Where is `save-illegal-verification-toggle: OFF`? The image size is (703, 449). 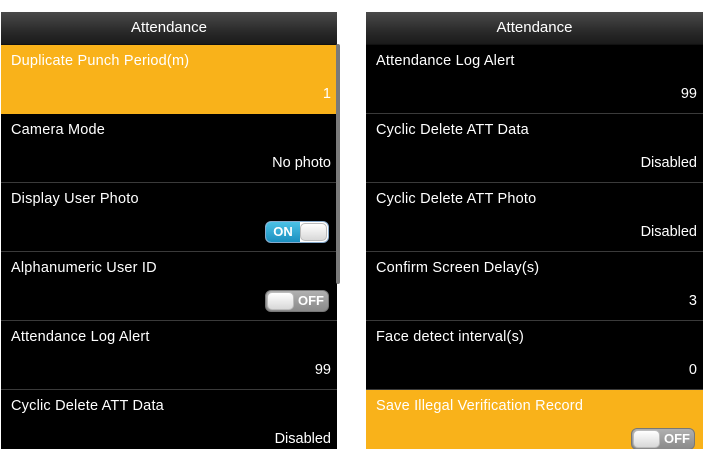 save-illegal-verification-toggle: OFF is located at coordinates (663, 438).